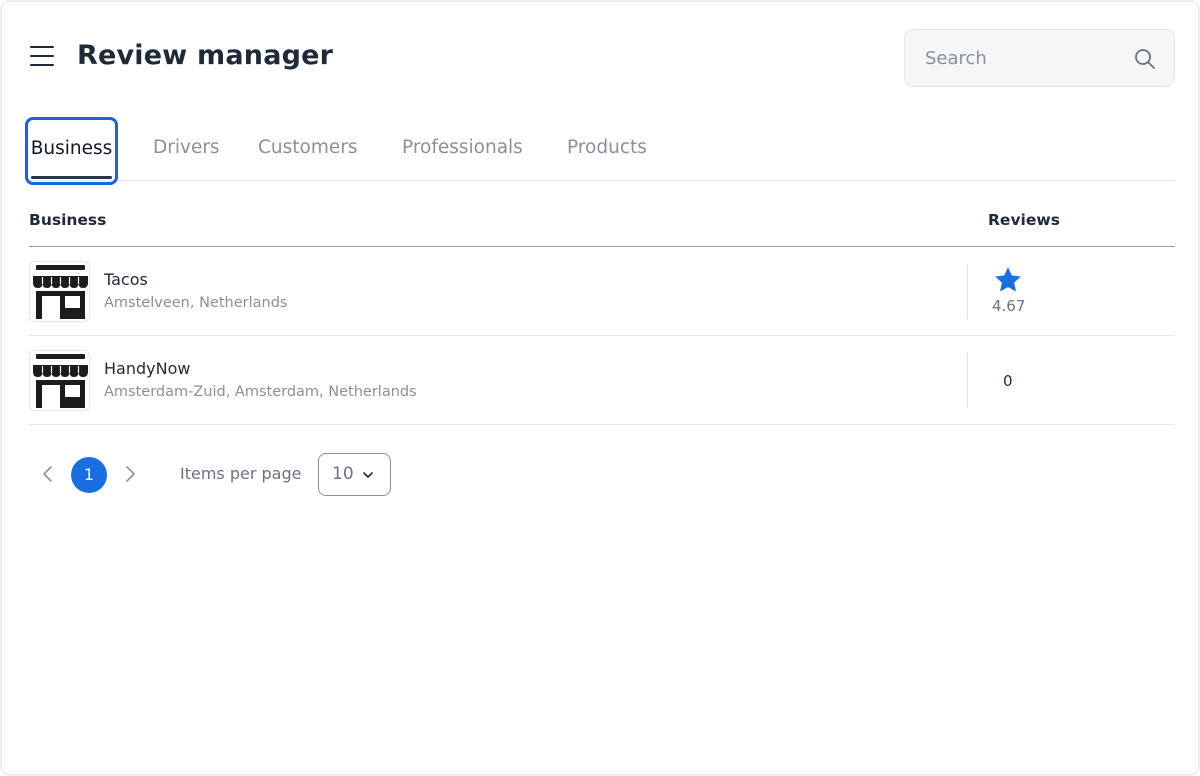 Image resolution: width=1200 pixels, height=776 pixels. Describe the element at coordinates (607, 147) in the screenshot. I see `tab-label: Products` at that location.